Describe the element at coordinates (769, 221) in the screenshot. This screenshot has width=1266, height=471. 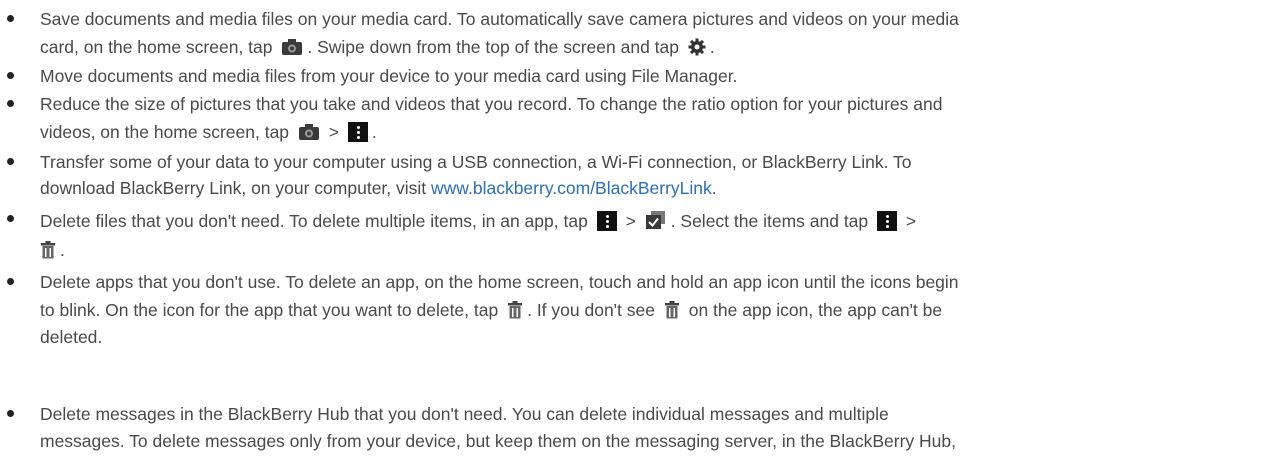
I see `tip-text: . Select the items and tap` at that location.